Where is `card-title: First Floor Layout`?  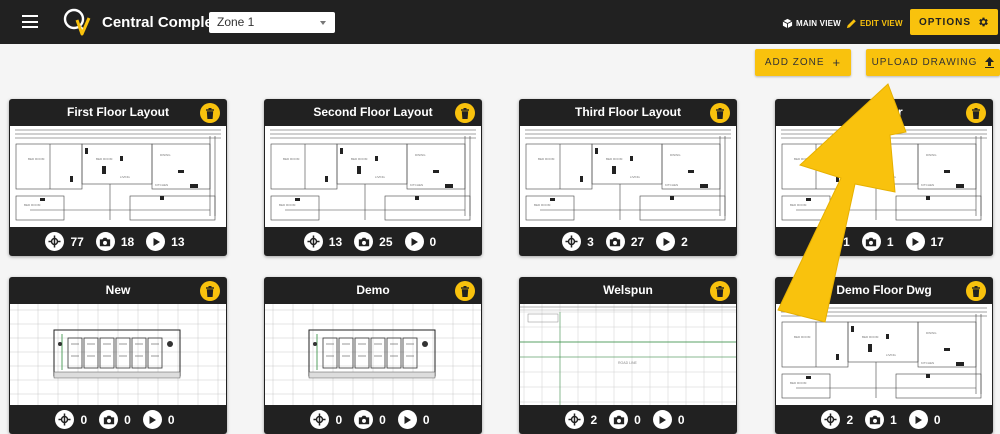 card-title: First Floor Layout is located at coordinates (118, 112).